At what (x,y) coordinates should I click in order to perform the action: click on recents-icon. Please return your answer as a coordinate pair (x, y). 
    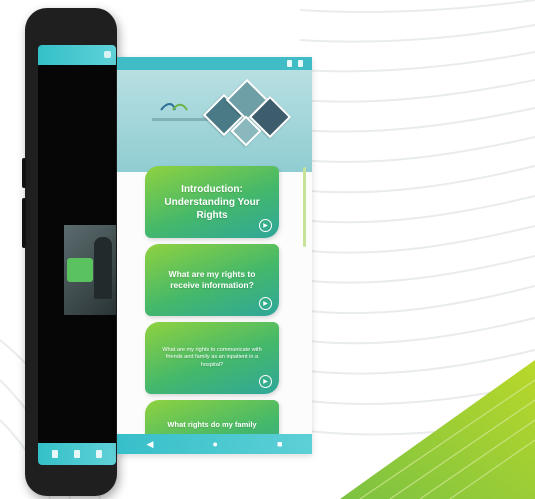
    Looking at the image, I should click on (99, 454).